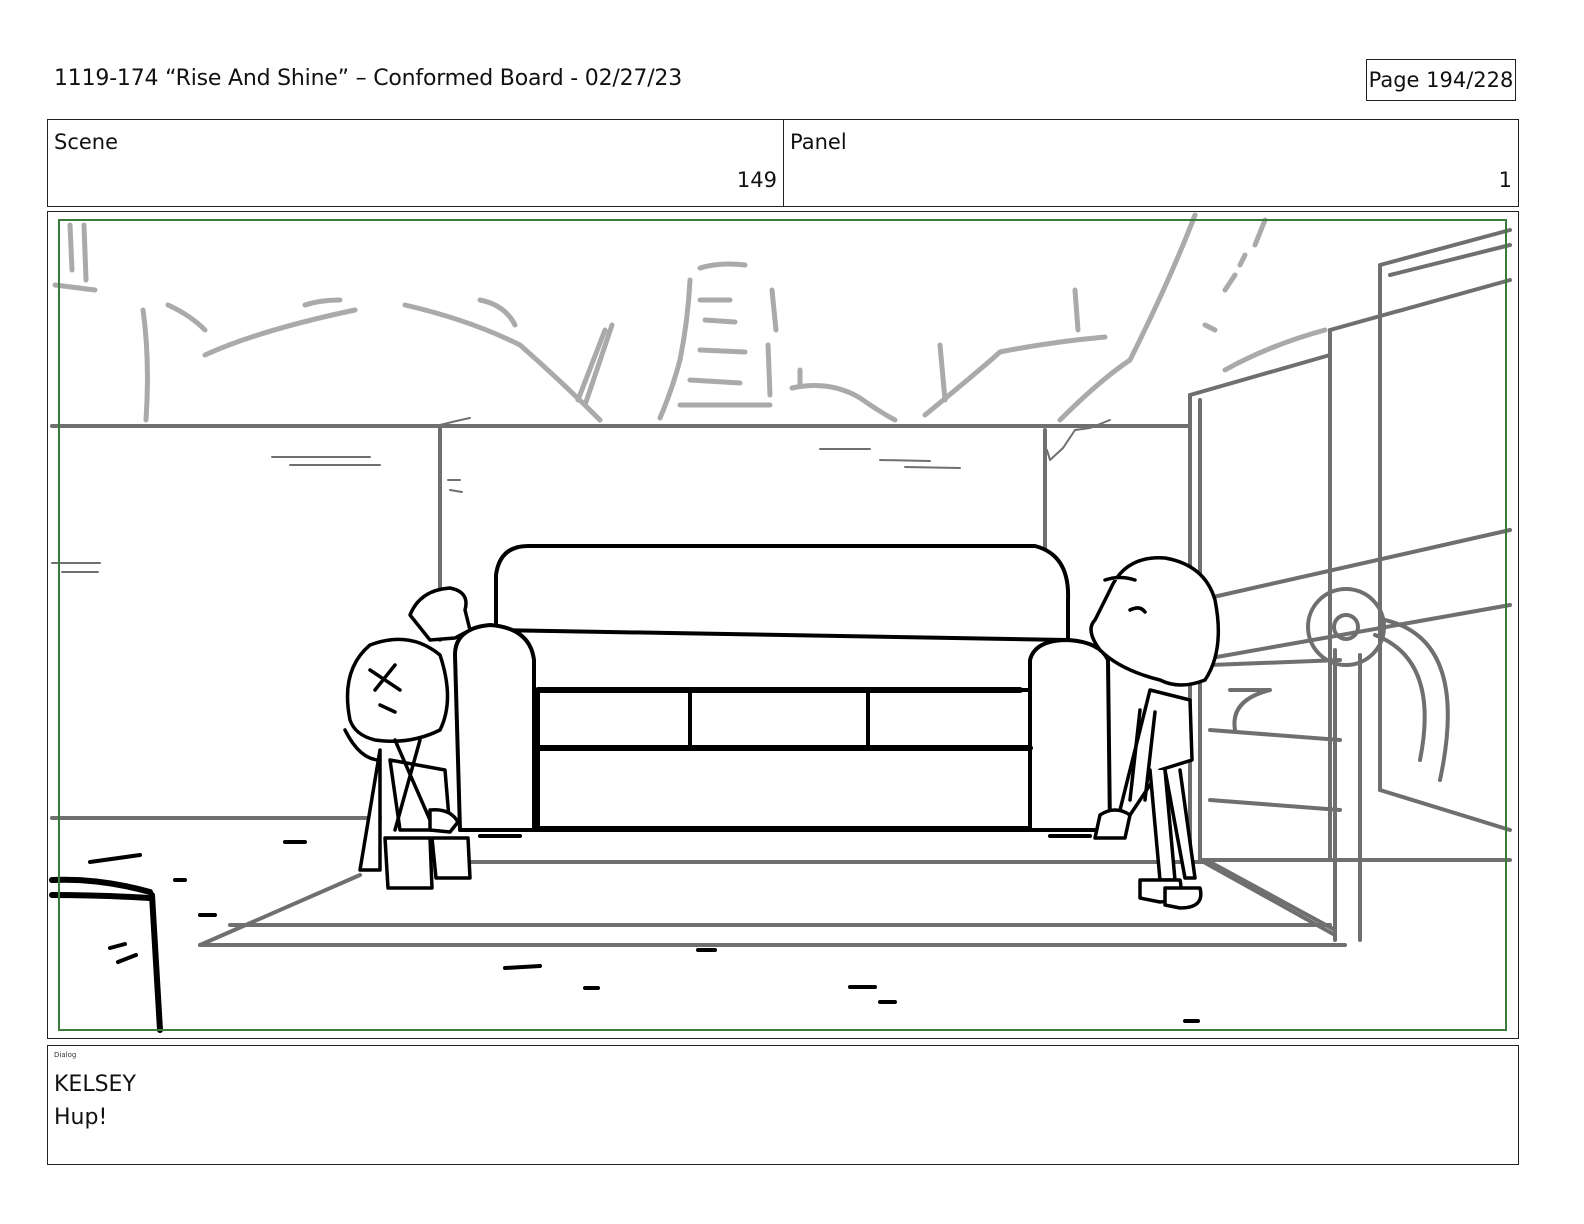 This screenshot has height=1224, width=1584. I want to click on scene-panel-row: Scene 149 Panel 1, so click(783, 163).